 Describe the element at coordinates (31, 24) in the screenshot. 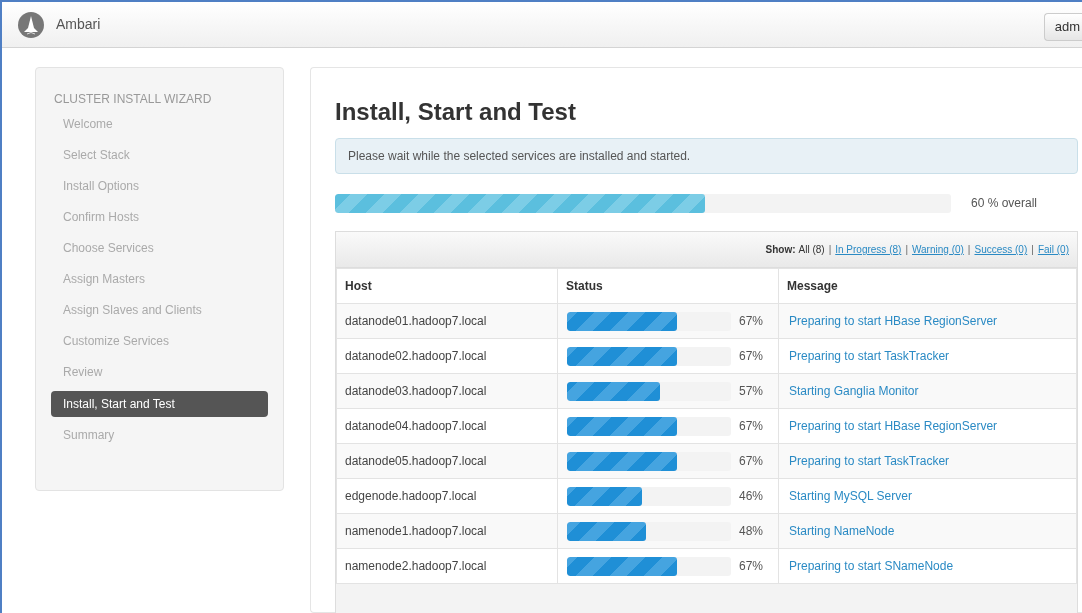

I see `logo-icon` at that location.